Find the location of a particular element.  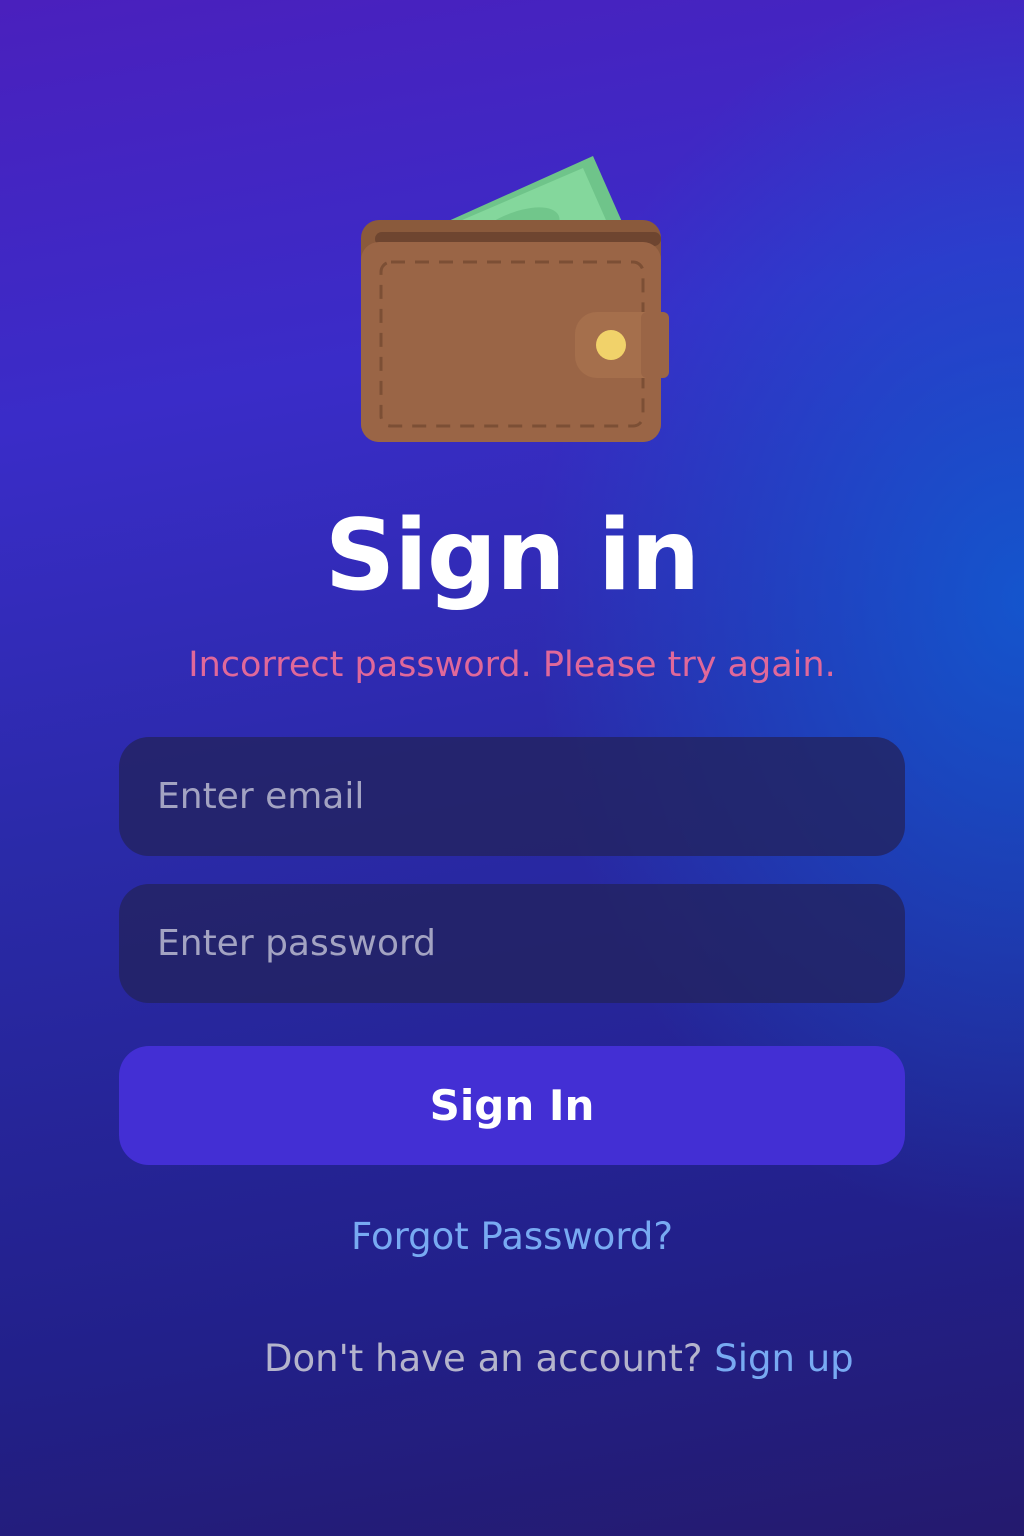

email-field-container is located at coordinates (512, 796).